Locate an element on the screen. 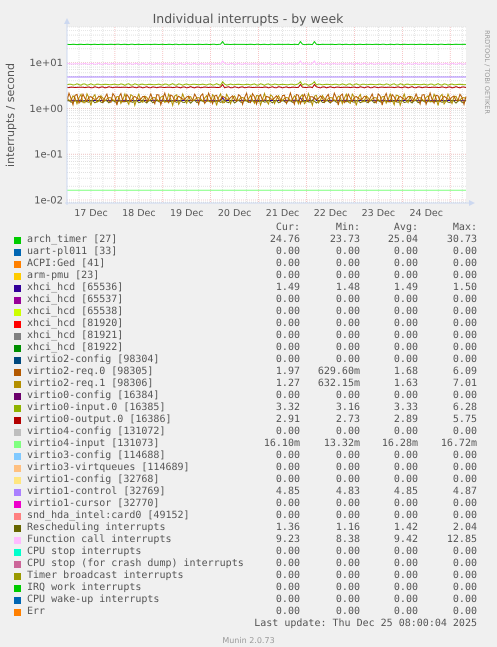 This screenshot has height=647, width=497. min-value: 3.16 is located at coordinates (347, 408).